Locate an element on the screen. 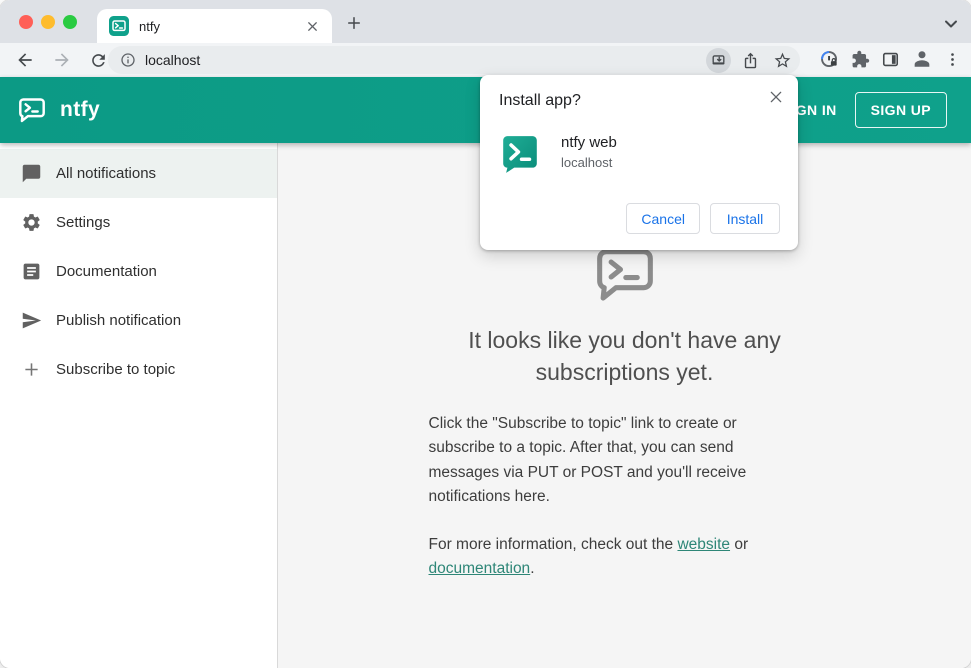 Image resolution: width=971 pixels, height=668 pixels. sidebar-item-subscribe-to-topic: Subscribe to topic is located at coordinates (138, 369).